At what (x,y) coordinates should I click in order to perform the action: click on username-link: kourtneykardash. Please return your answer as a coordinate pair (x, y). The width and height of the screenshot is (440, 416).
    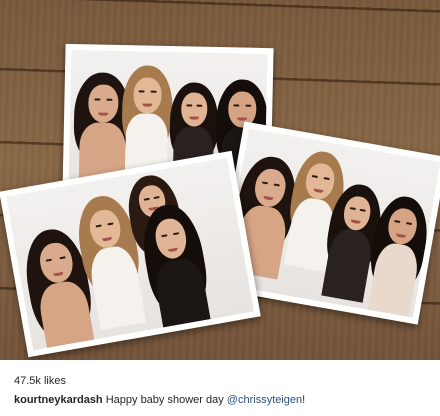
    Looking at the image, I should click on (58, 400).